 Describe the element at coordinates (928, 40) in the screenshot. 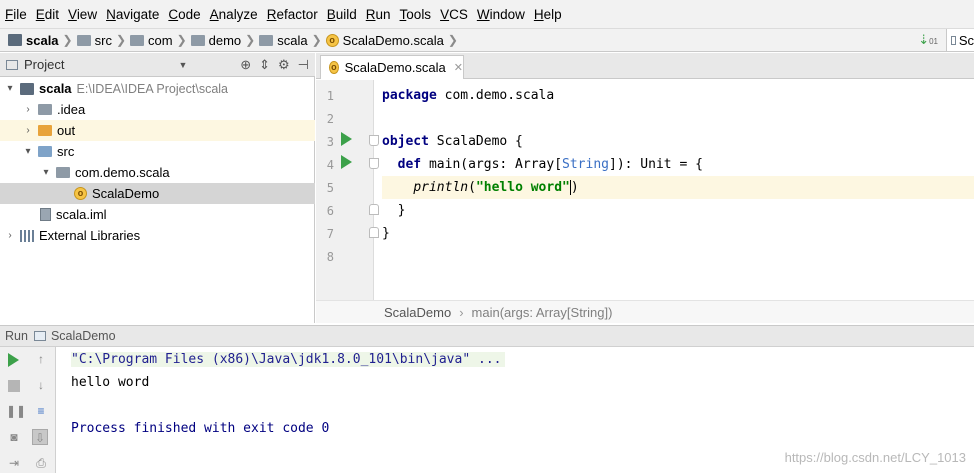

I see `sort-icon: ⇣01` at that location.